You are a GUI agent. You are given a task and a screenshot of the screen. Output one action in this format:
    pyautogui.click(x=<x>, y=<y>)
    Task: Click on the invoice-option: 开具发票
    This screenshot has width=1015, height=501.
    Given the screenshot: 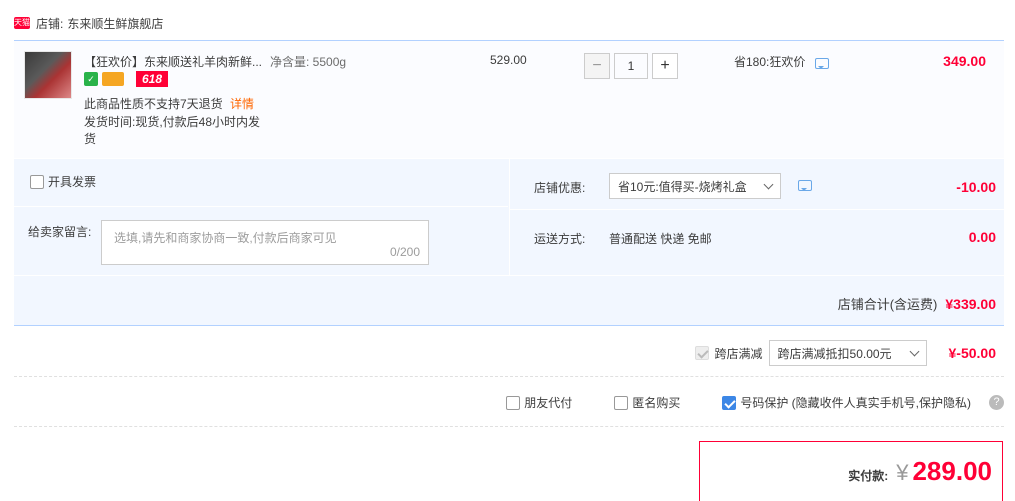 What is the action you would take?
    pyautogui.click(x=63, y=181)
    